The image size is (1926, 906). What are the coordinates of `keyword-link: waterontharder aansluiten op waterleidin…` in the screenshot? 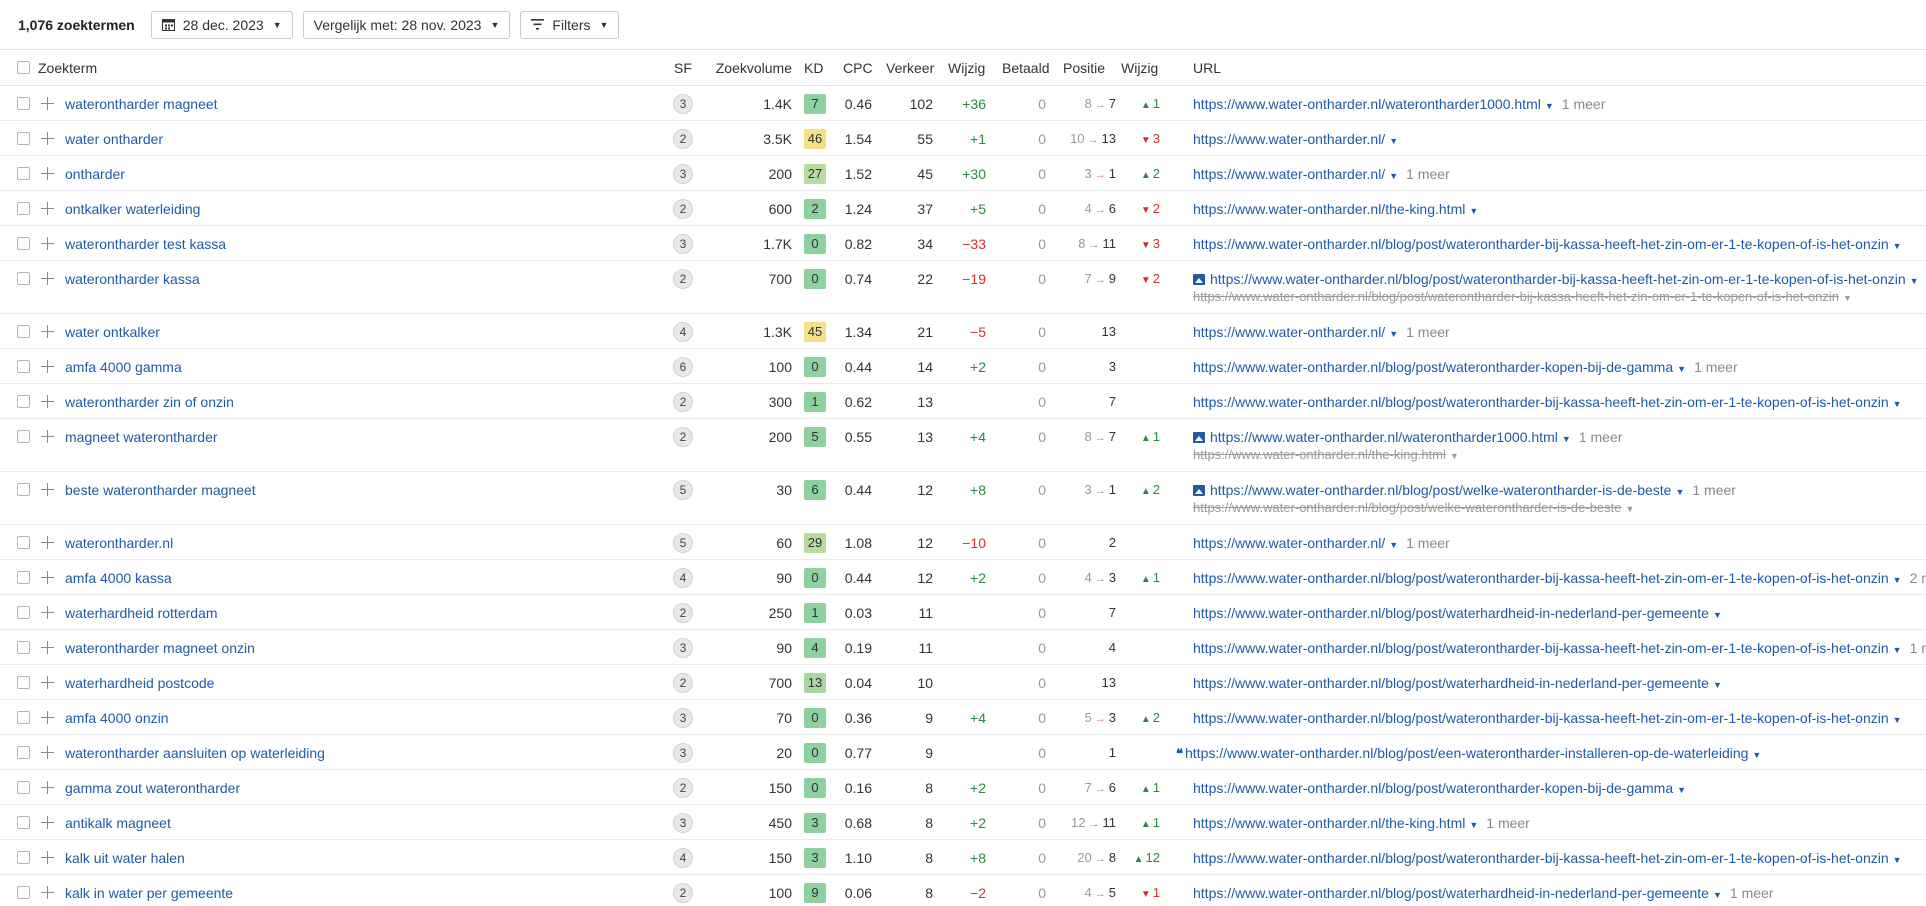 It's located at (195, 753).